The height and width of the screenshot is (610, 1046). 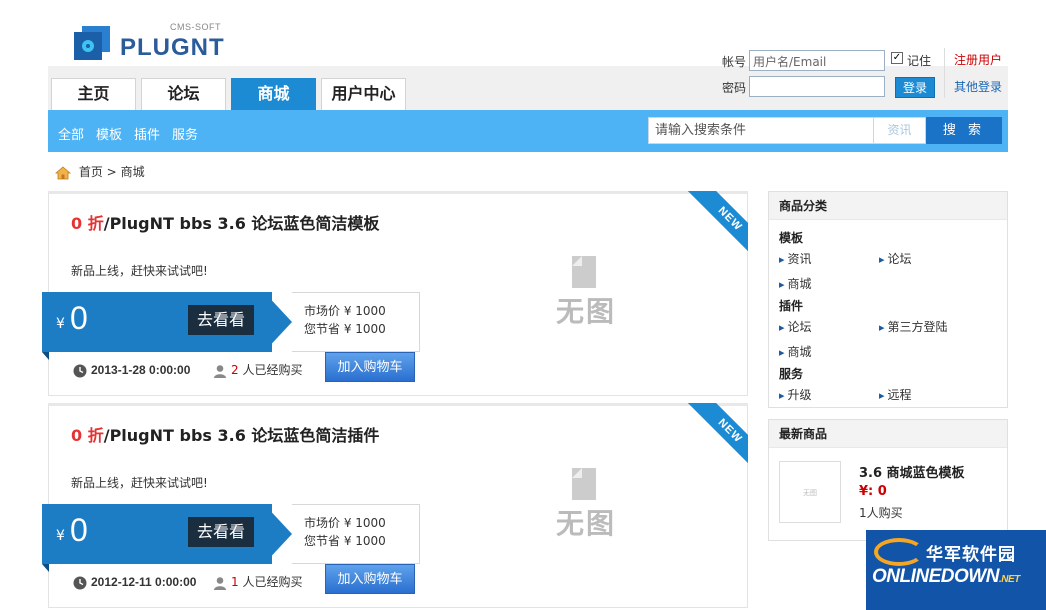 I want to click on search-button: 搜 索, so click(x=964, y=130).